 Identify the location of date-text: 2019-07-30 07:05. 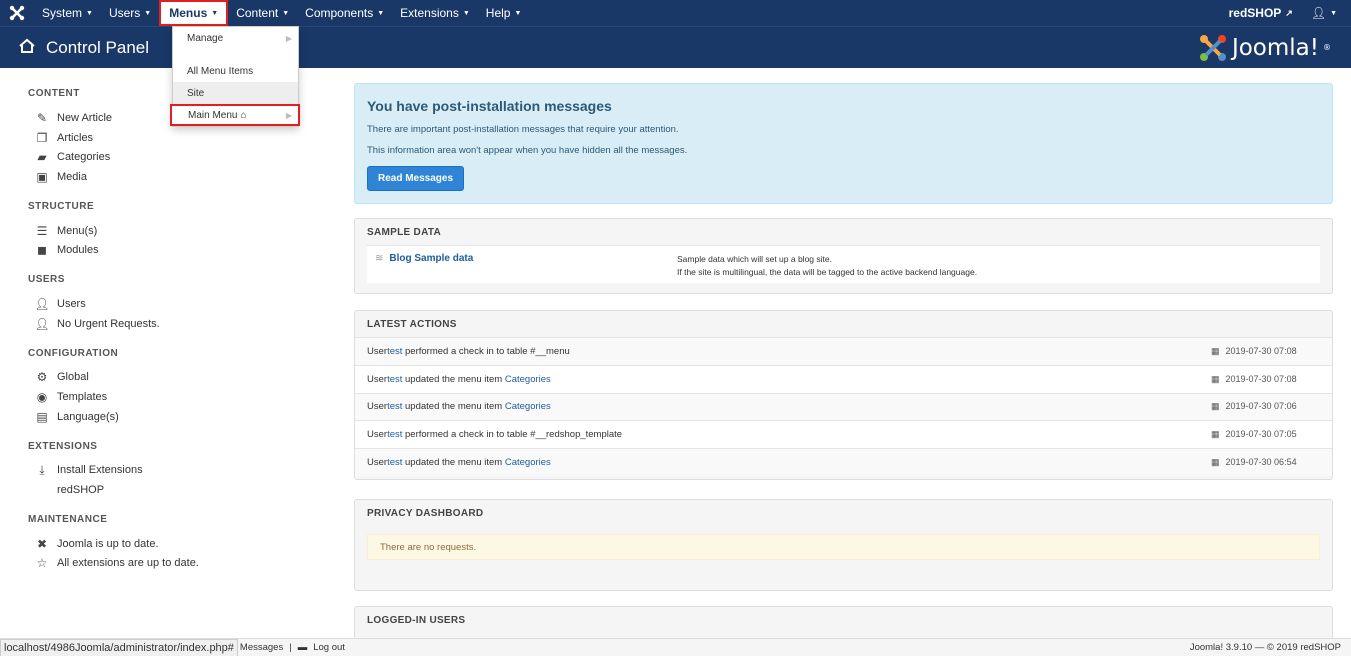
(1261, 434).